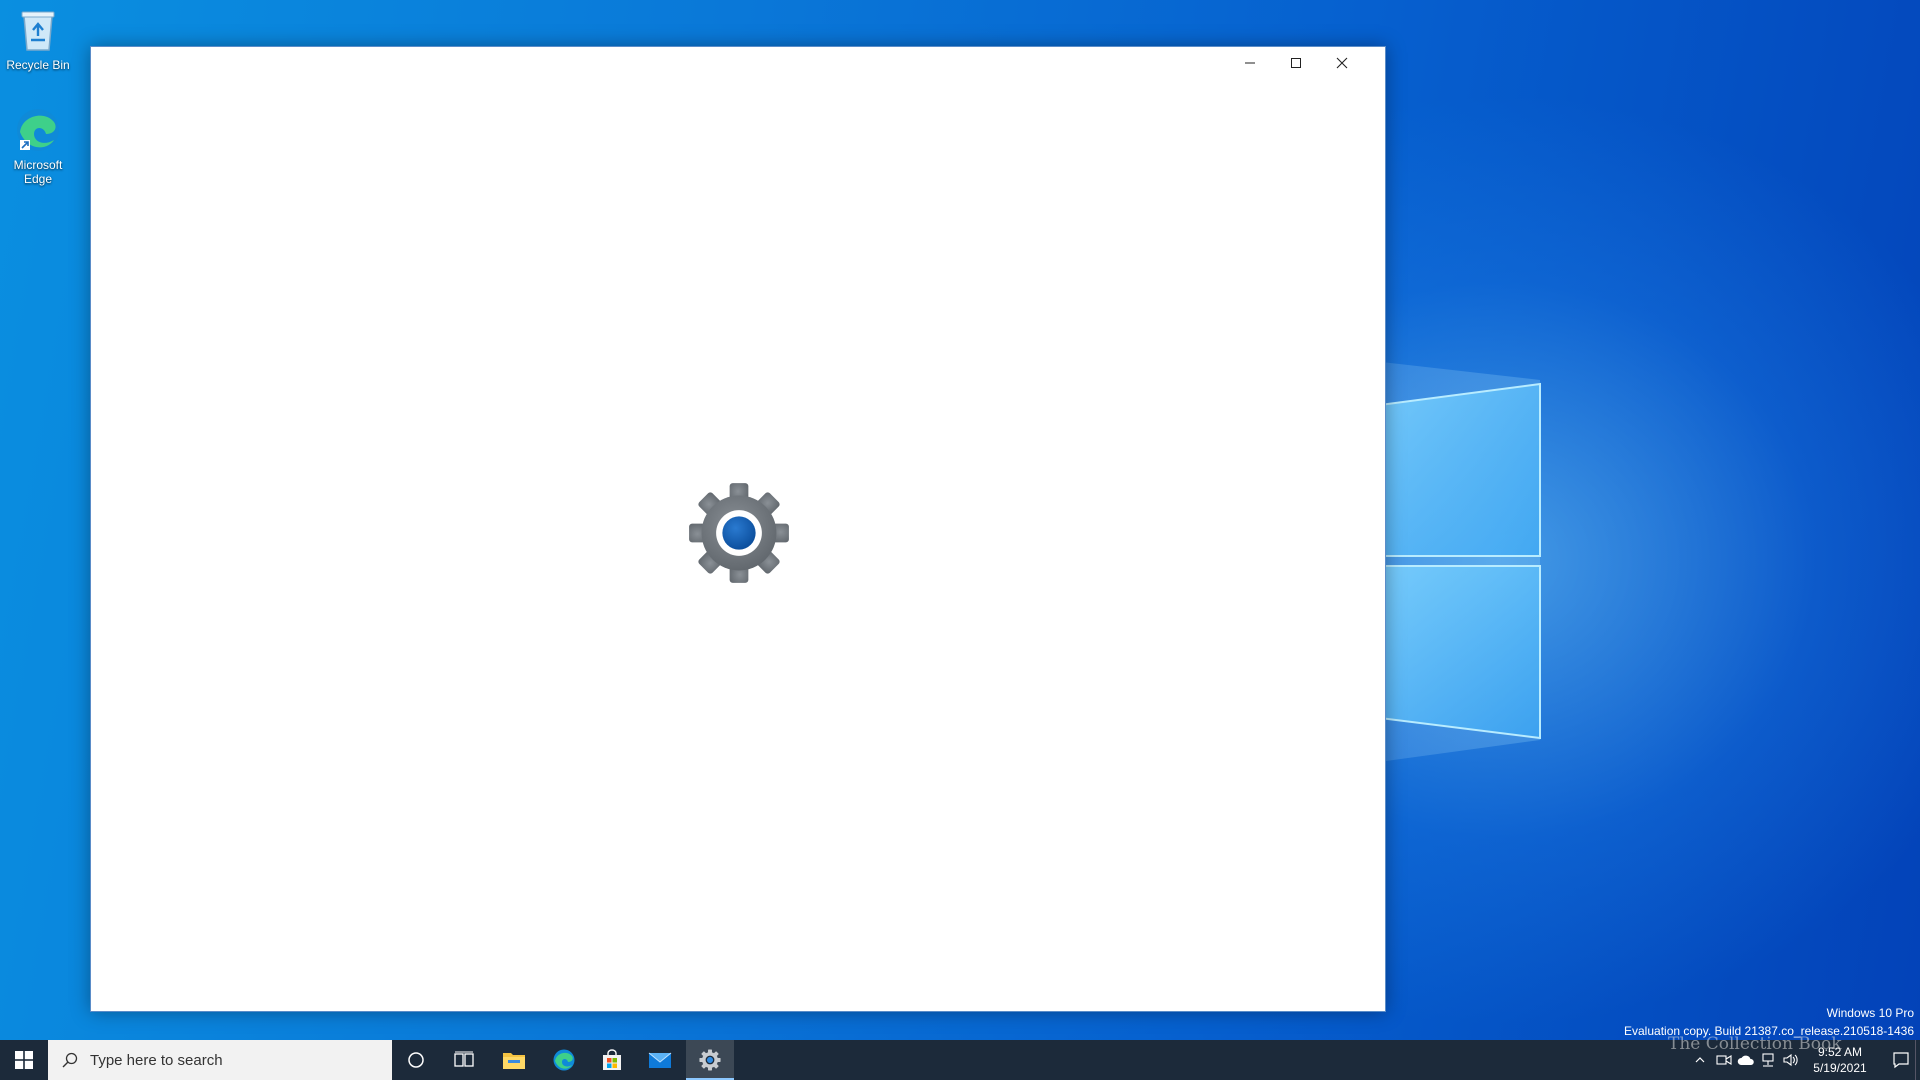 The width and height of the screenshot is (1920, 1080). Describe the element at coordinates (1700, 1060) in the screenshot. I see `chevron-up-icon` at that location.